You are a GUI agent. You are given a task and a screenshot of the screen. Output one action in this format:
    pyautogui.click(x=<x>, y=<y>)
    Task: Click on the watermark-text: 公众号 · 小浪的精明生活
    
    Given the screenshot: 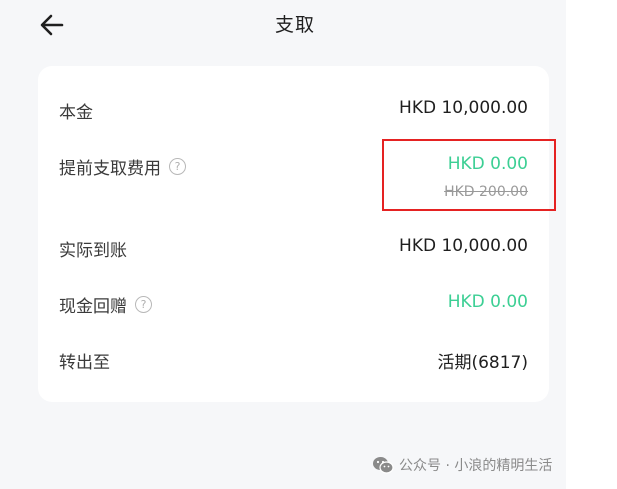 What is the action you would take?
    pyautogui.click(x=476, y=466)
    